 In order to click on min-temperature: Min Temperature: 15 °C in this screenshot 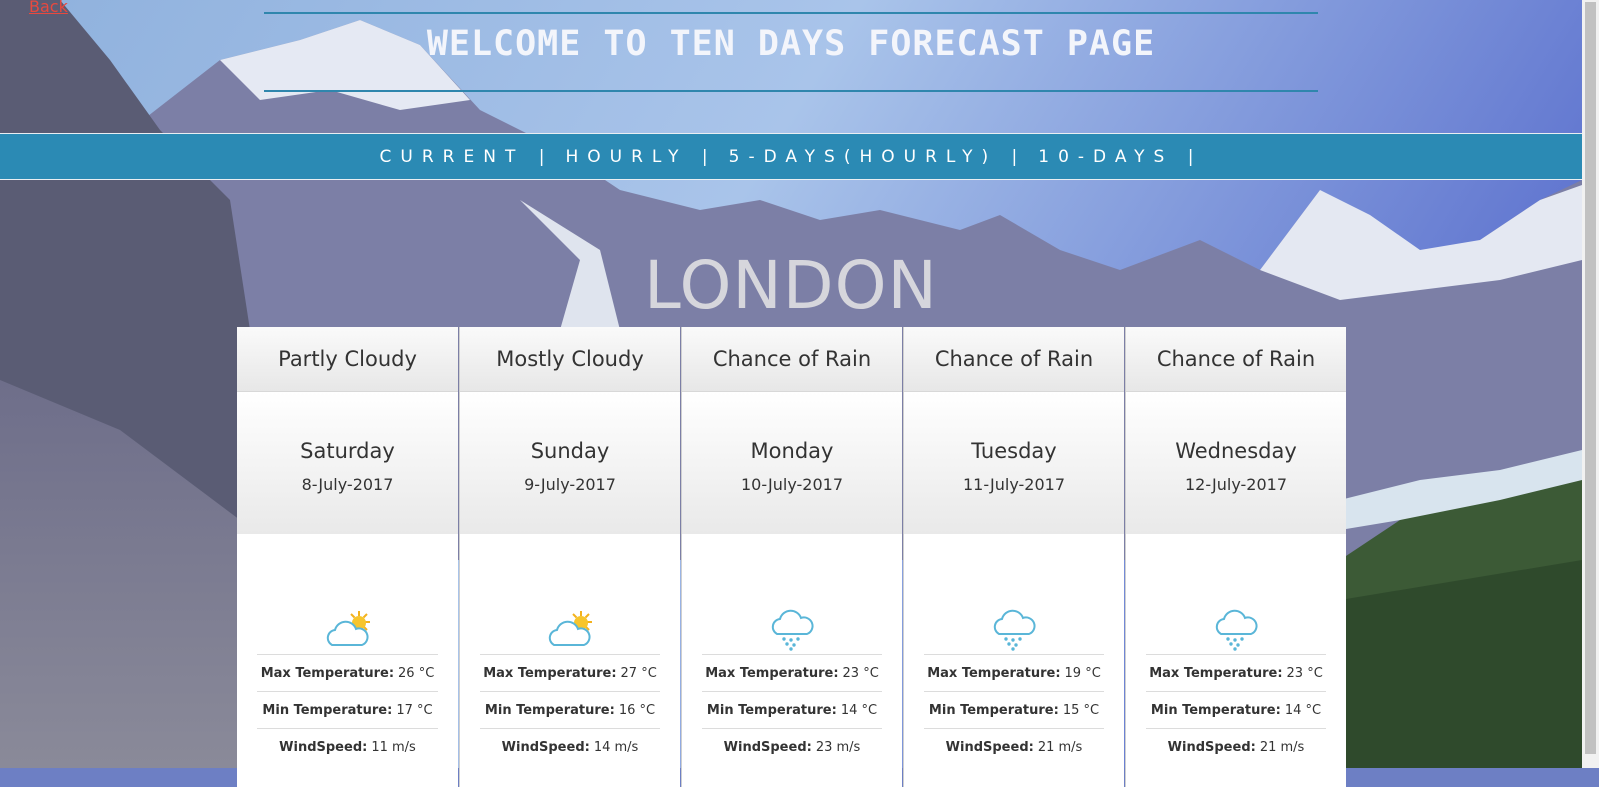, I will do `click(1014, 709)`.